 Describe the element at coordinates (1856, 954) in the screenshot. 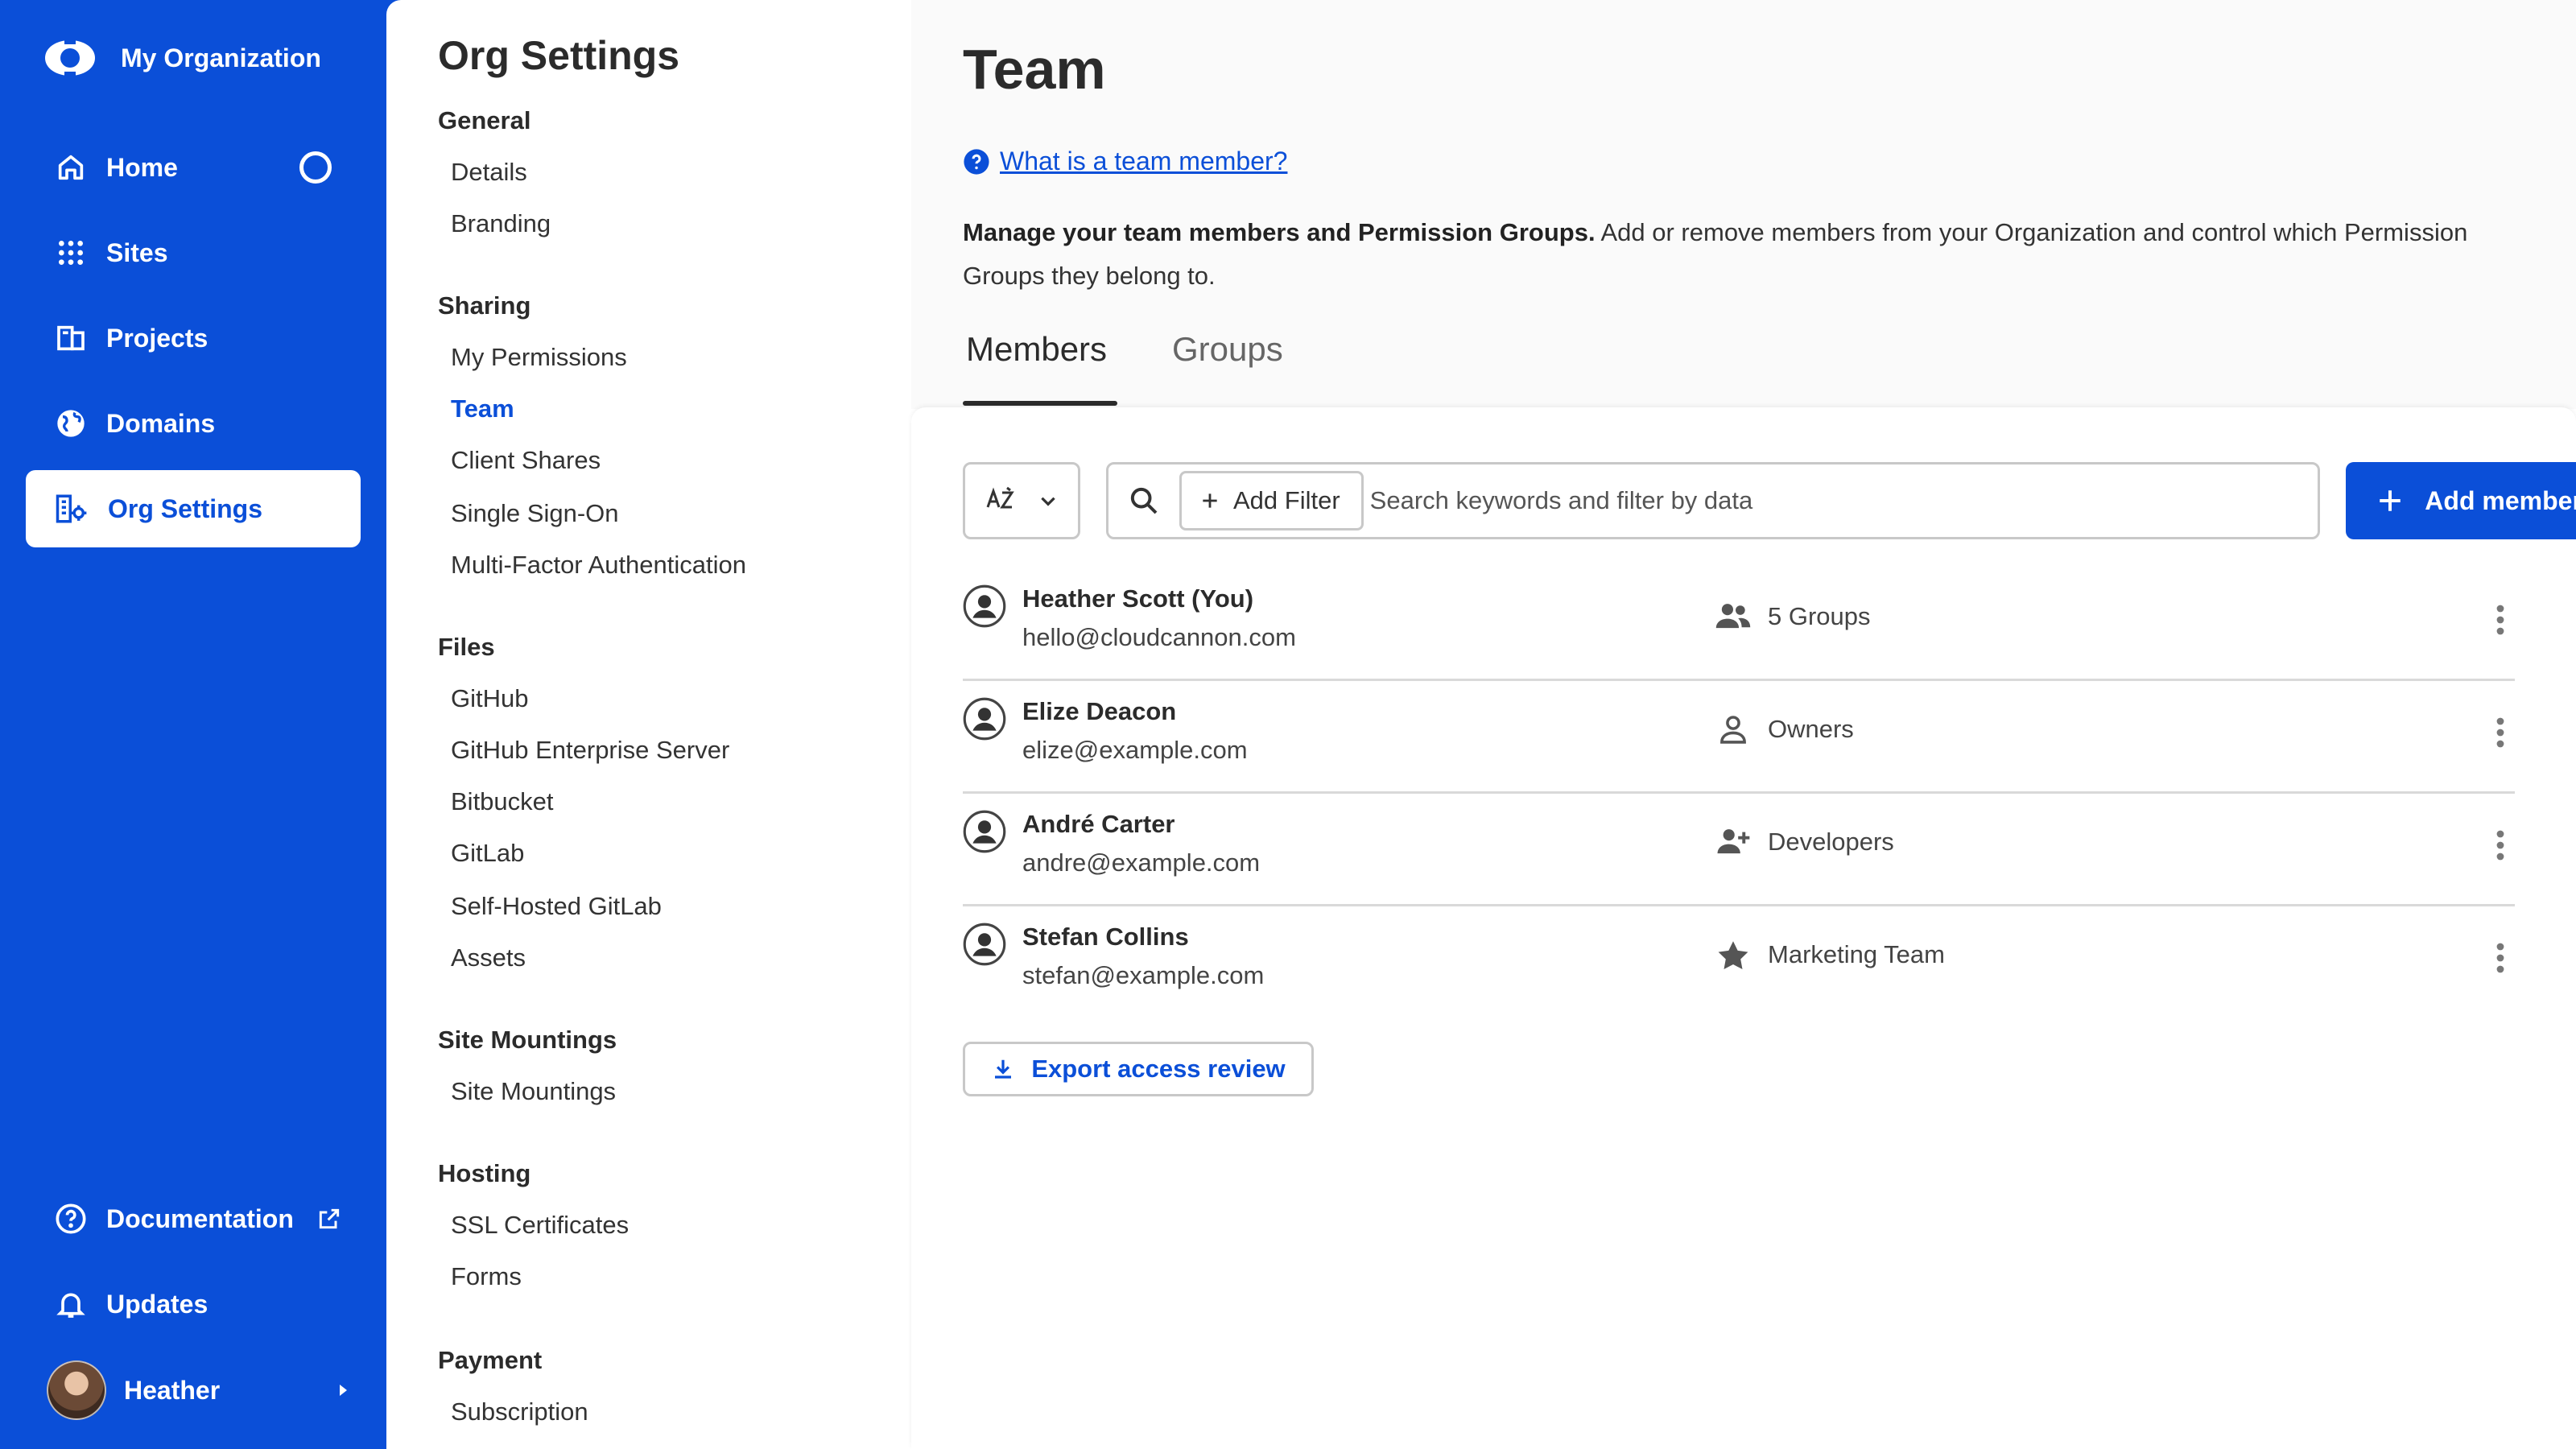

I see `member-group-label: Marketing Team` at that location.